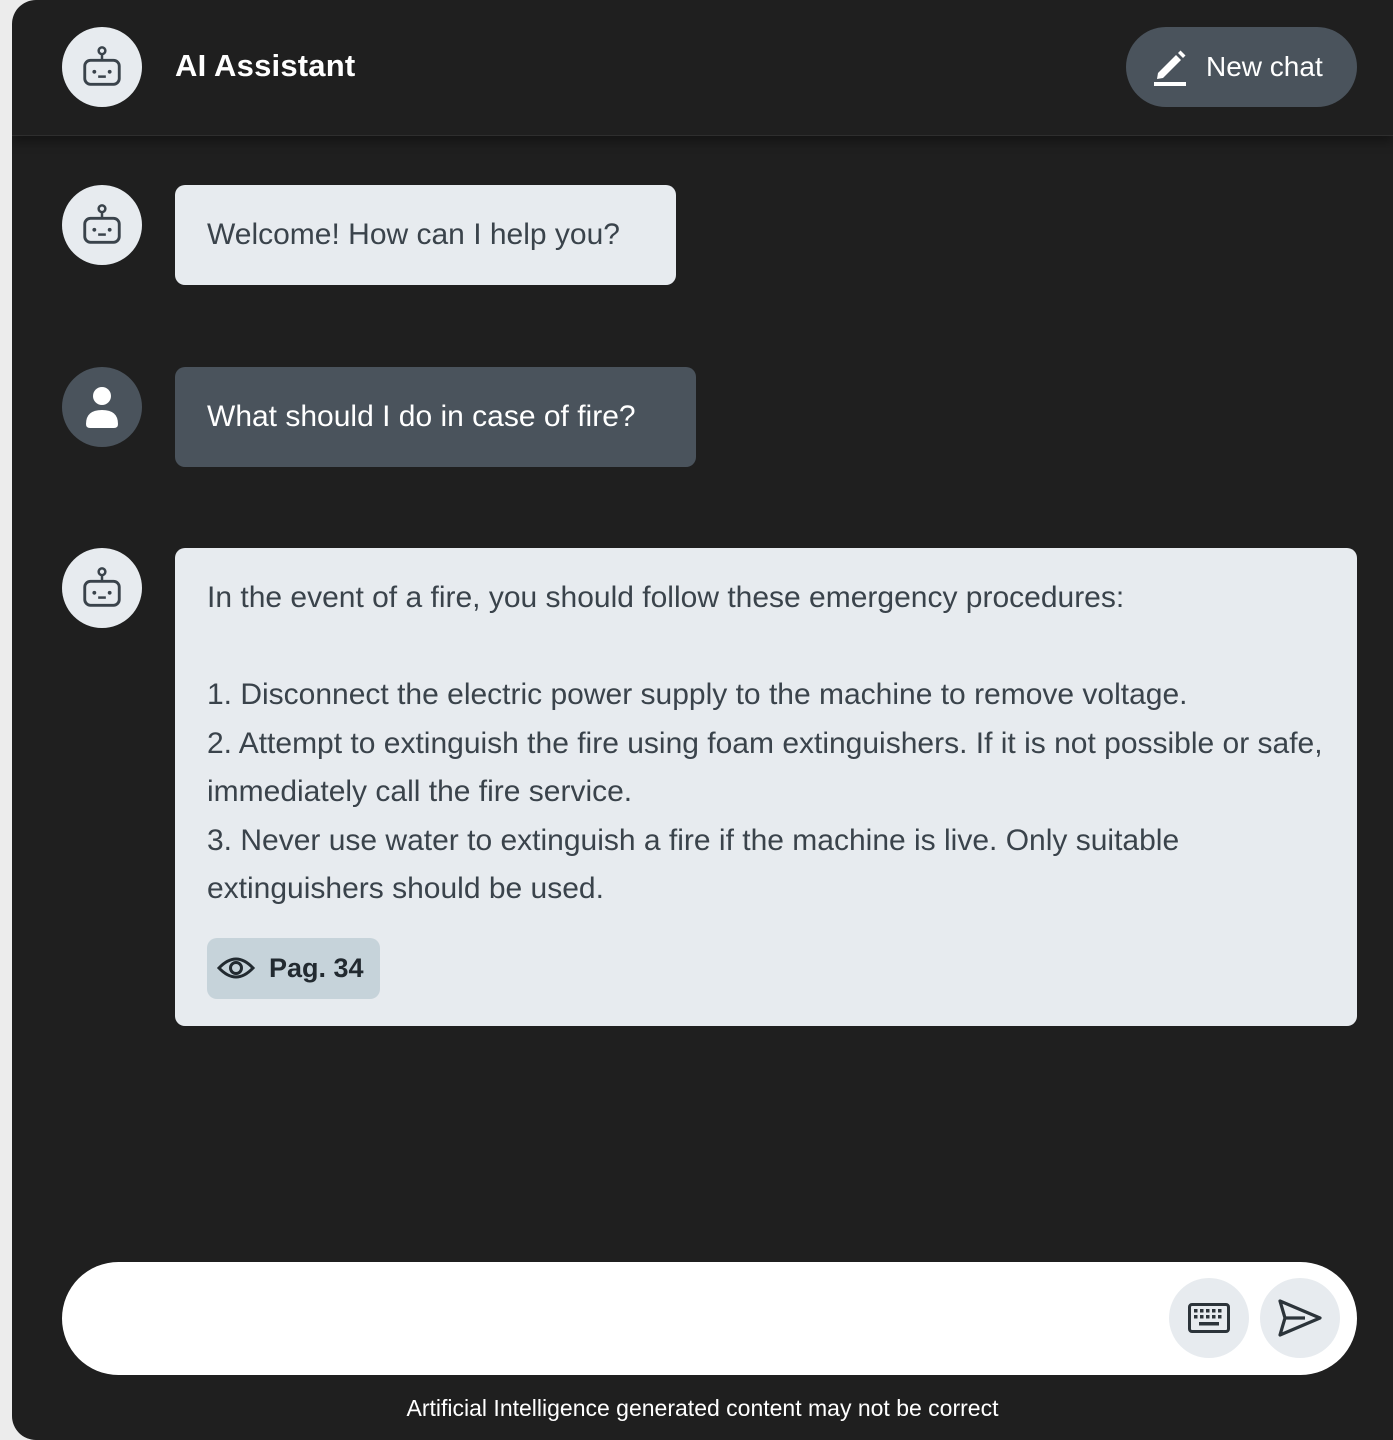 This screenshot has height=1440, width=1393. I want to click on new-chat-button: New chat, so click(1241, 67).